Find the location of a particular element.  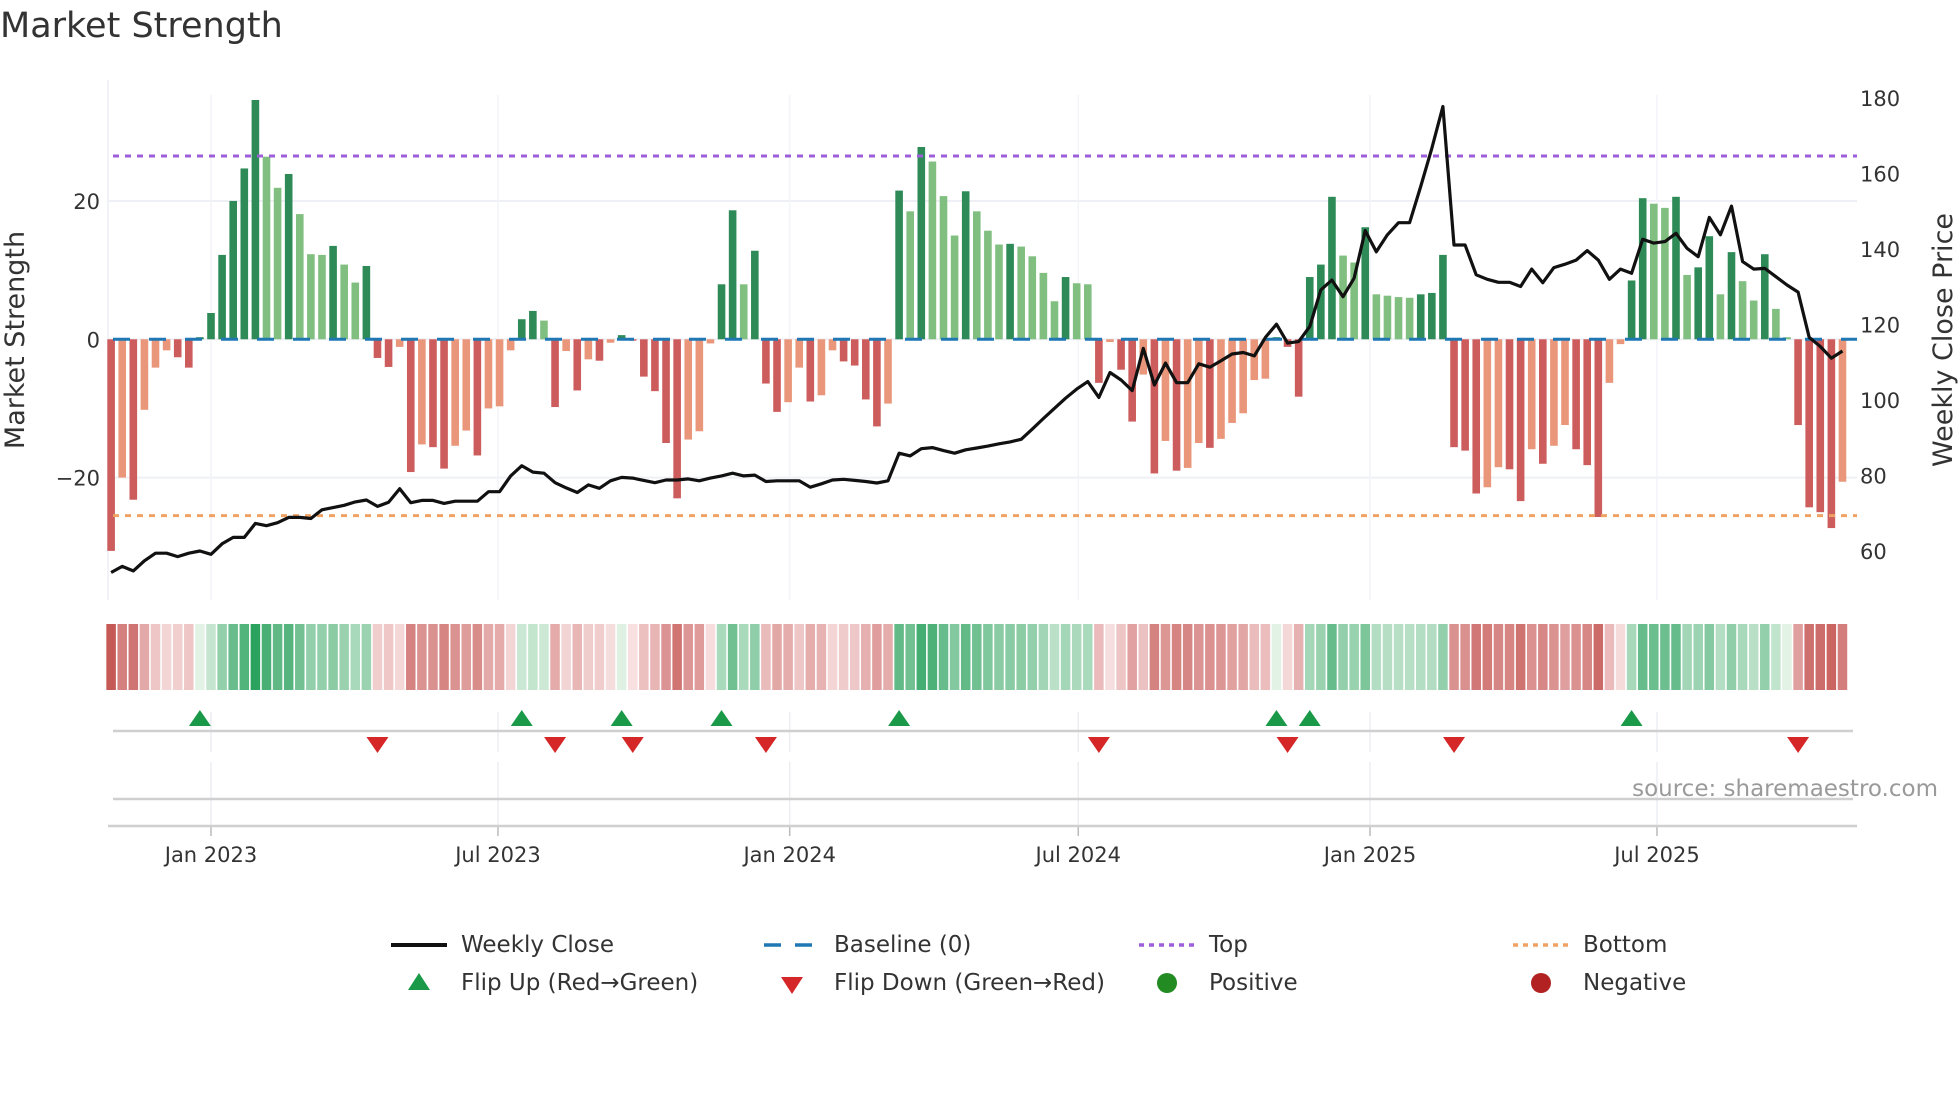

x-tick-label: Jul 2023 is located at coordinates (496, 855).